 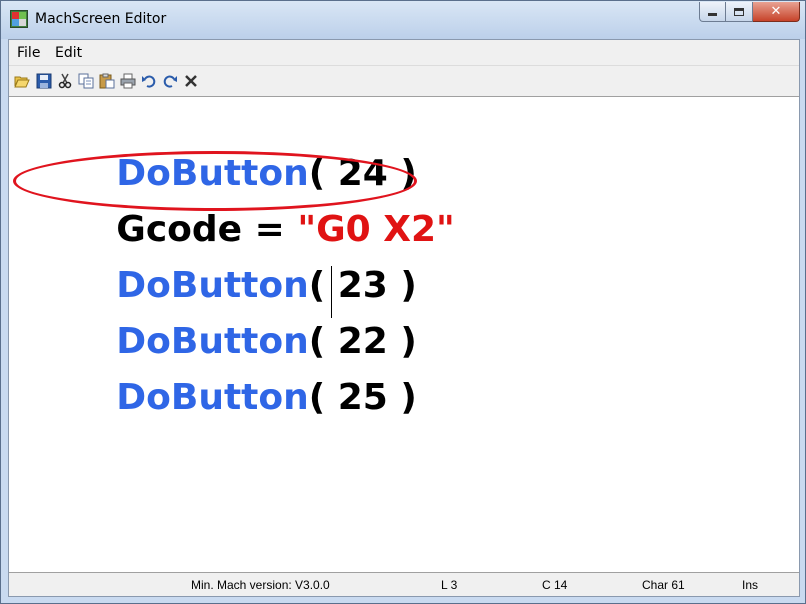 I want to click on app-icon, so click(x=19, y=19).